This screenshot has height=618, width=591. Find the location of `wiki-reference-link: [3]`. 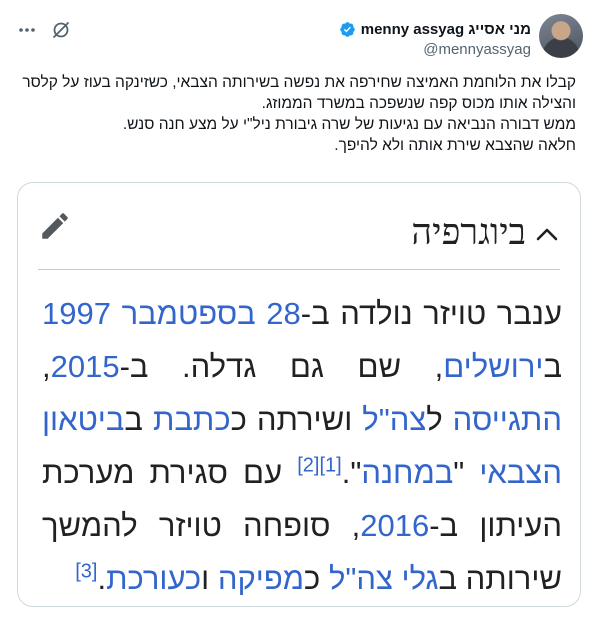

wiki-reference-link: [3] is located at coordinates (86, 572).